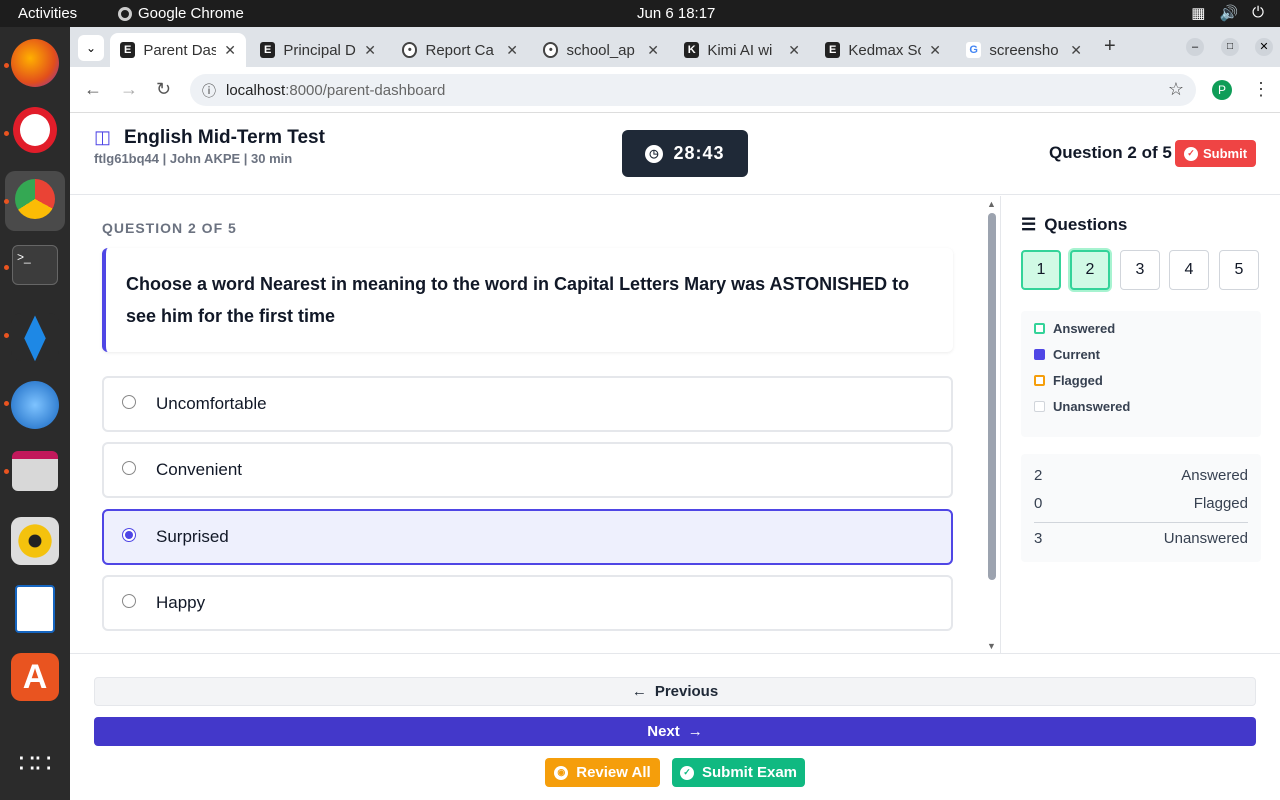  What do you see at coordinates (974, 50) in the screenshot?
I see `google-icon: G` at bounding box center [974, 50].